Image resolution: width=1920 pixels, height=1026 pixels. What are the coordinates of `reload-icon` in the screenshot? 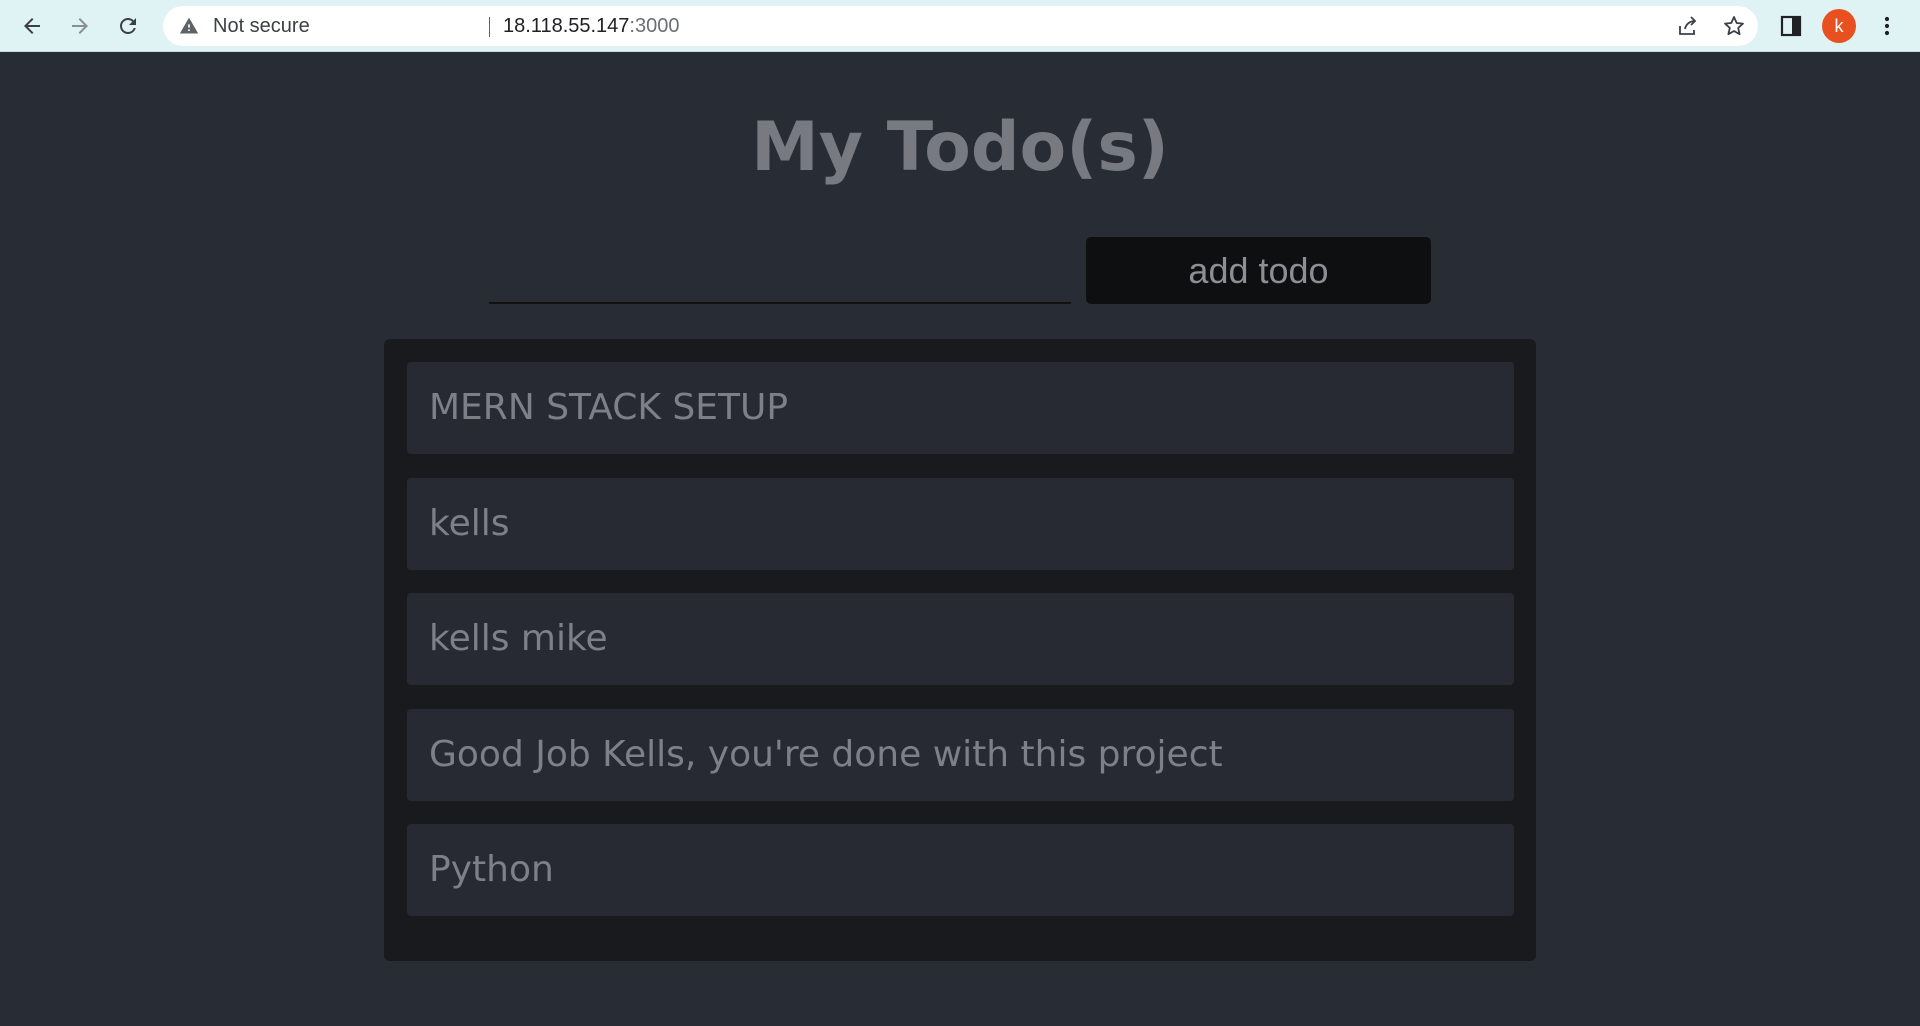 It's located at (128, 26).